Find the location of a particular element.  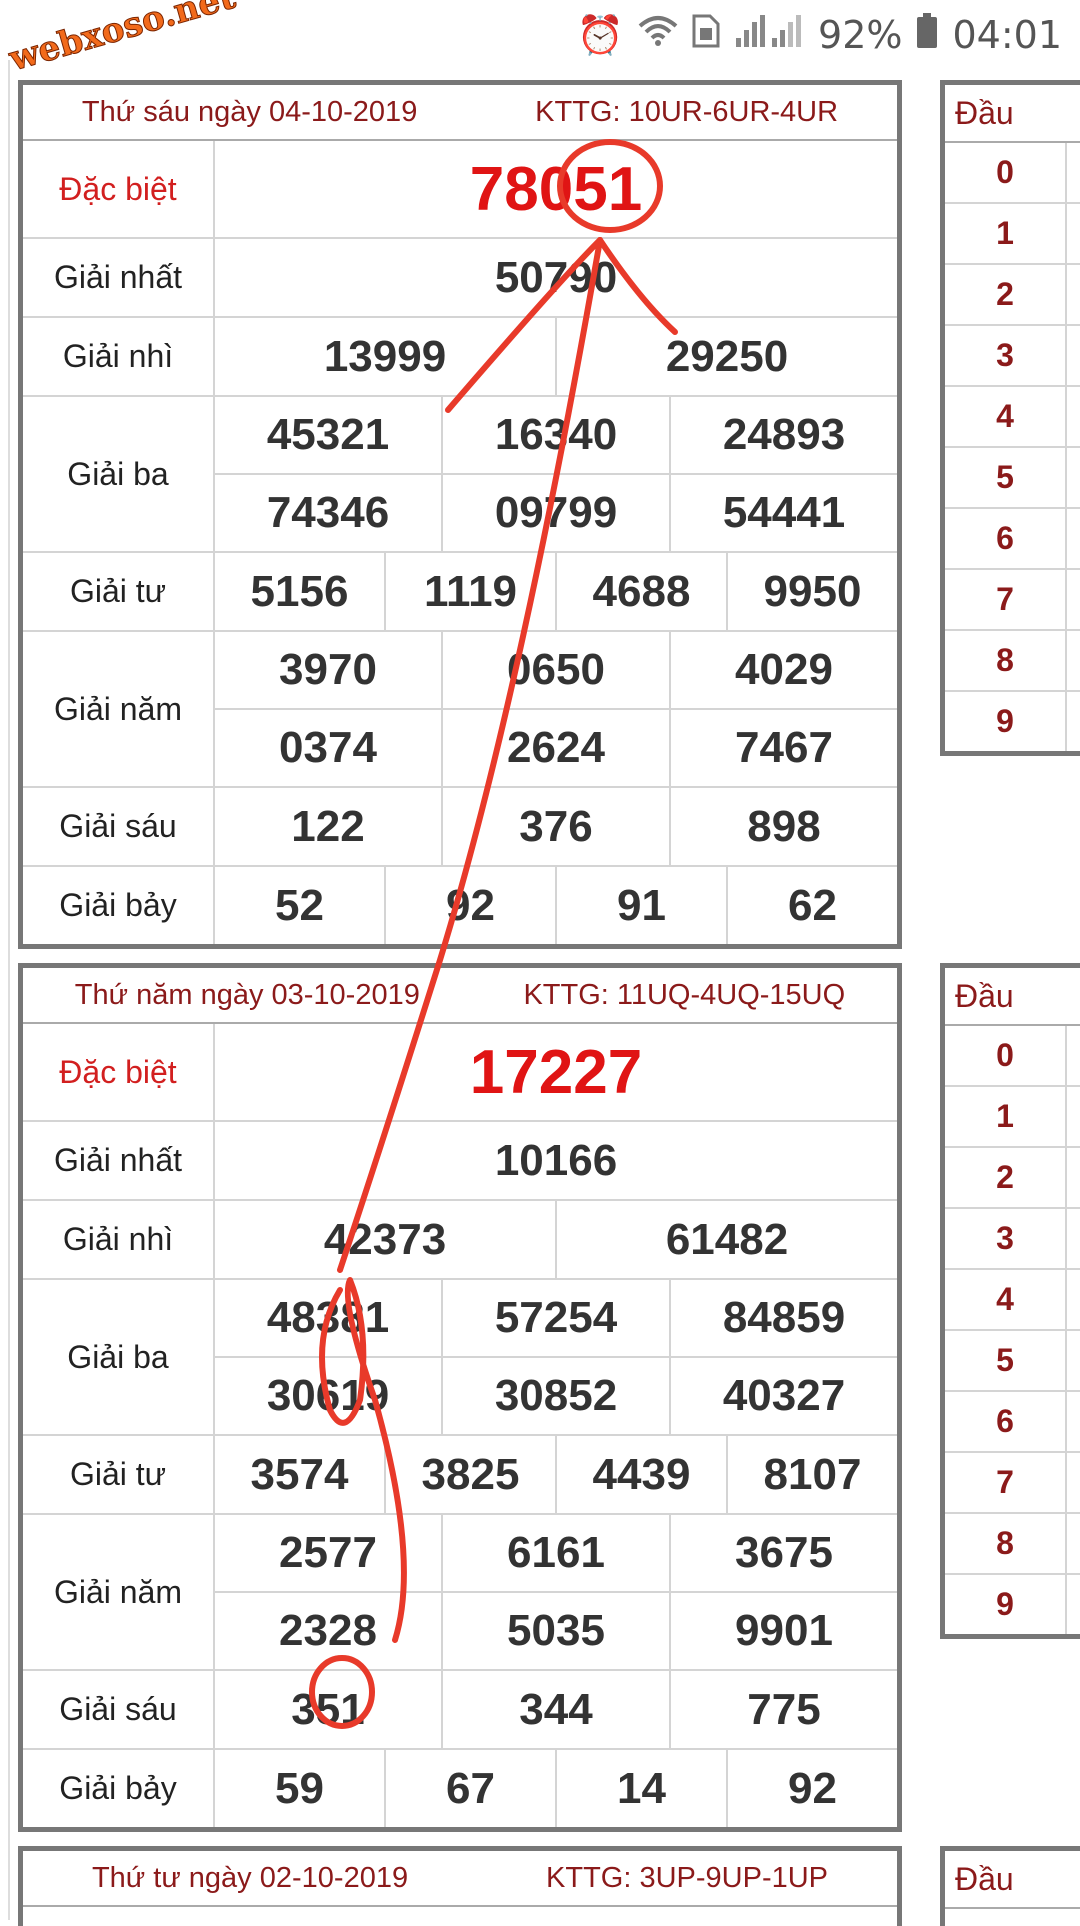

prize-number: 91 is located at coordinates (642, 905).